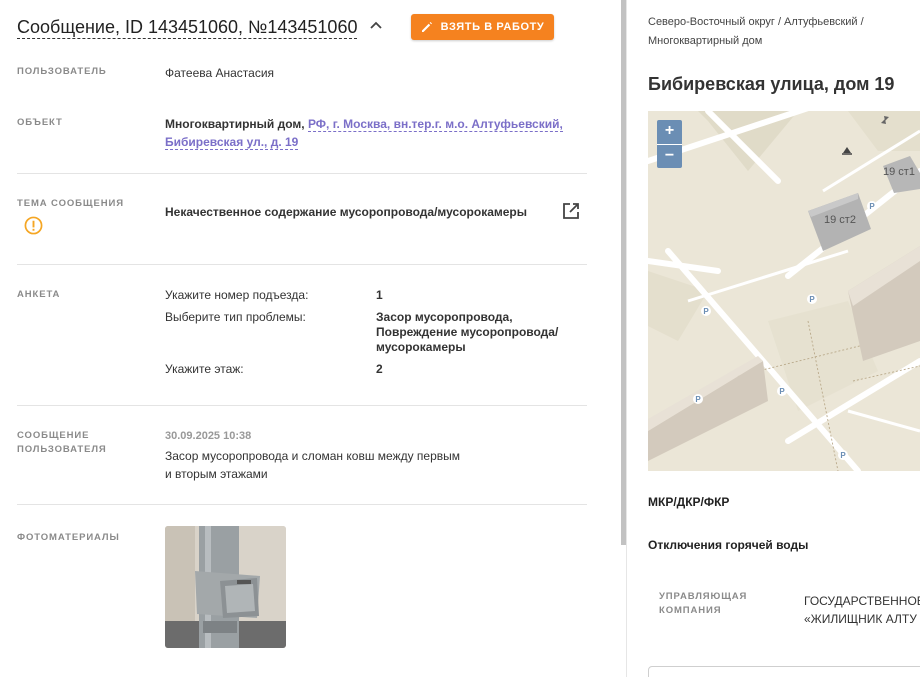  What do you see at coordinates (379, 369) in the screenshot?
I see `survey-answer: 2` at bounding box center [379, 369].